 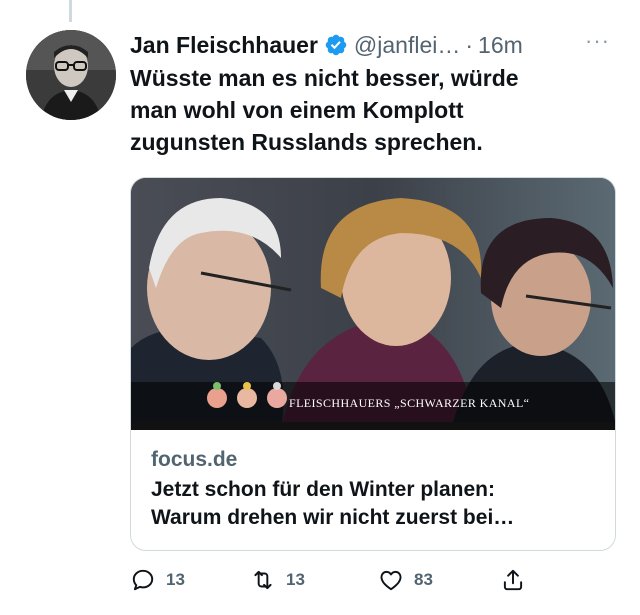 I want to click on card-title-line: Jetzt schon für den Winter planen:, so click(x=323, y=489).